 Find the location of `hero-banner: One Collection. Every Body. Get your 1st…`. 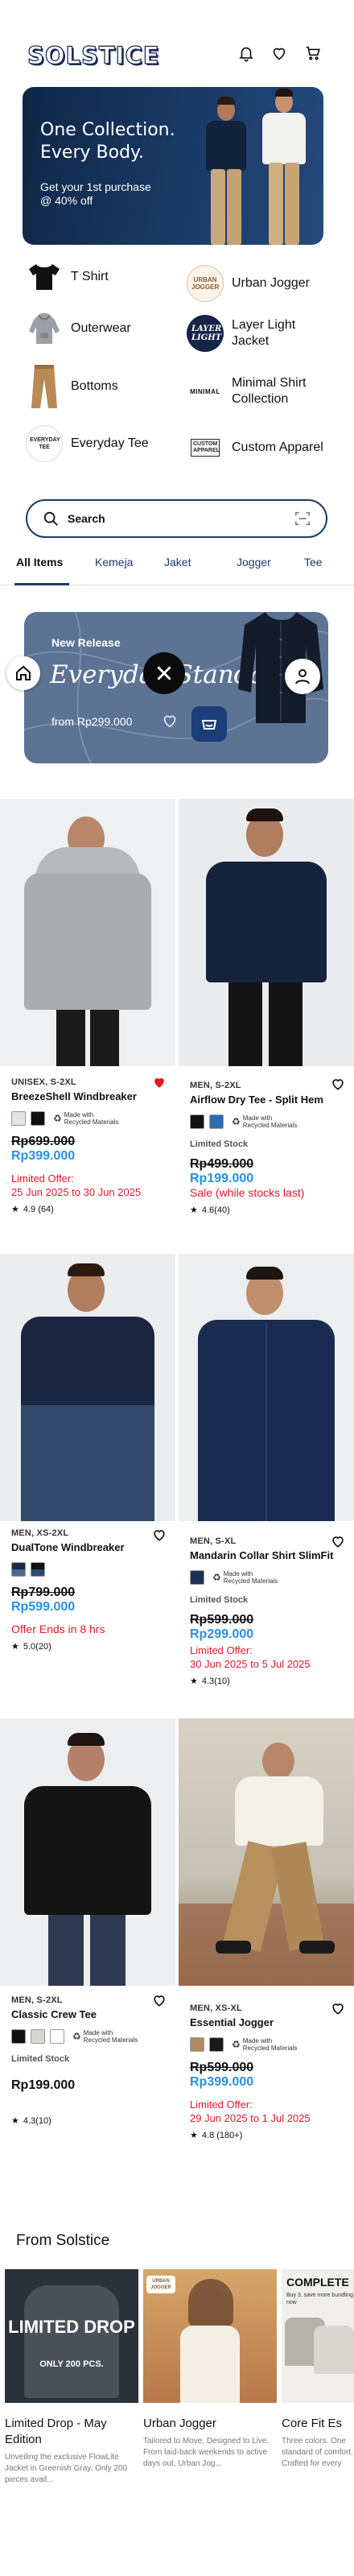

hero-banner: One Collection. Every Body. Get your 1st… is located at coordinates (173, 166).